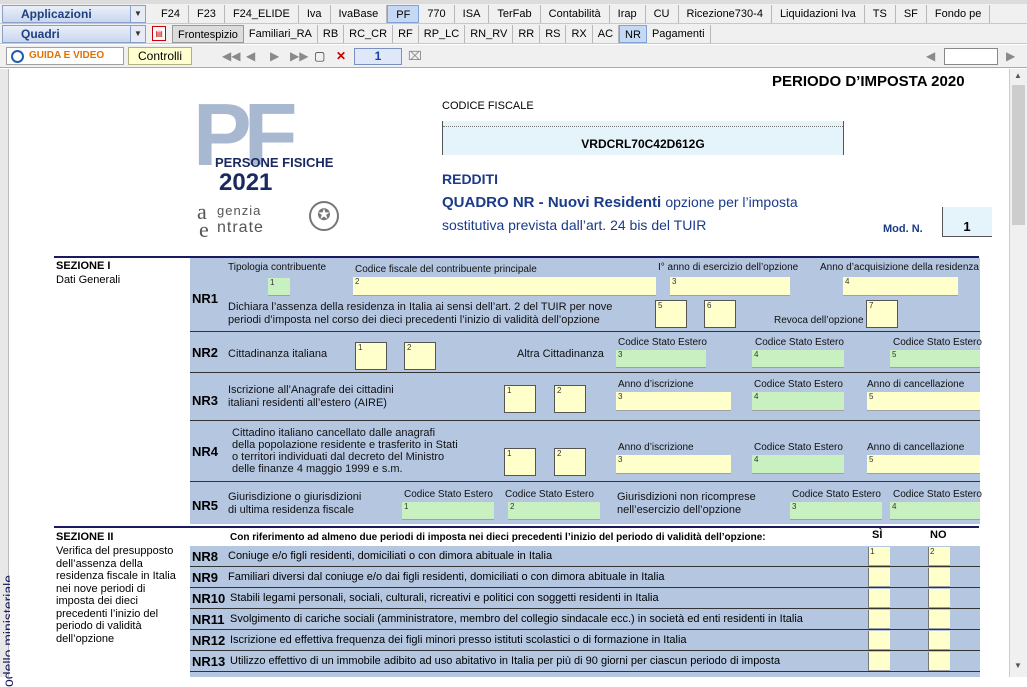 The image size is (1027, 687). I want to click on quadro-tab-rf: RF, so click(406, 34).